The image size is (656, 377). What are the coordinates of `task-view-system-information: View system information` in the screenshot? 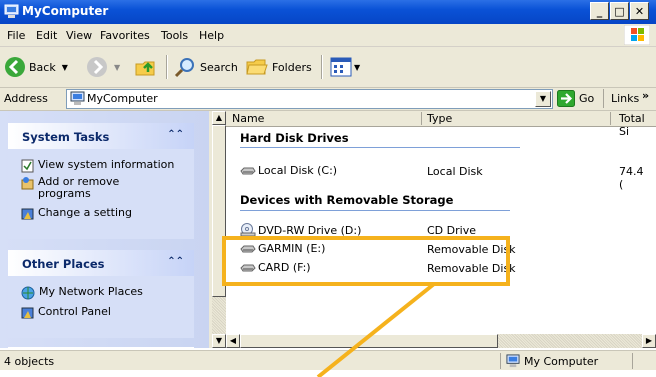 It's located at (97, 166).